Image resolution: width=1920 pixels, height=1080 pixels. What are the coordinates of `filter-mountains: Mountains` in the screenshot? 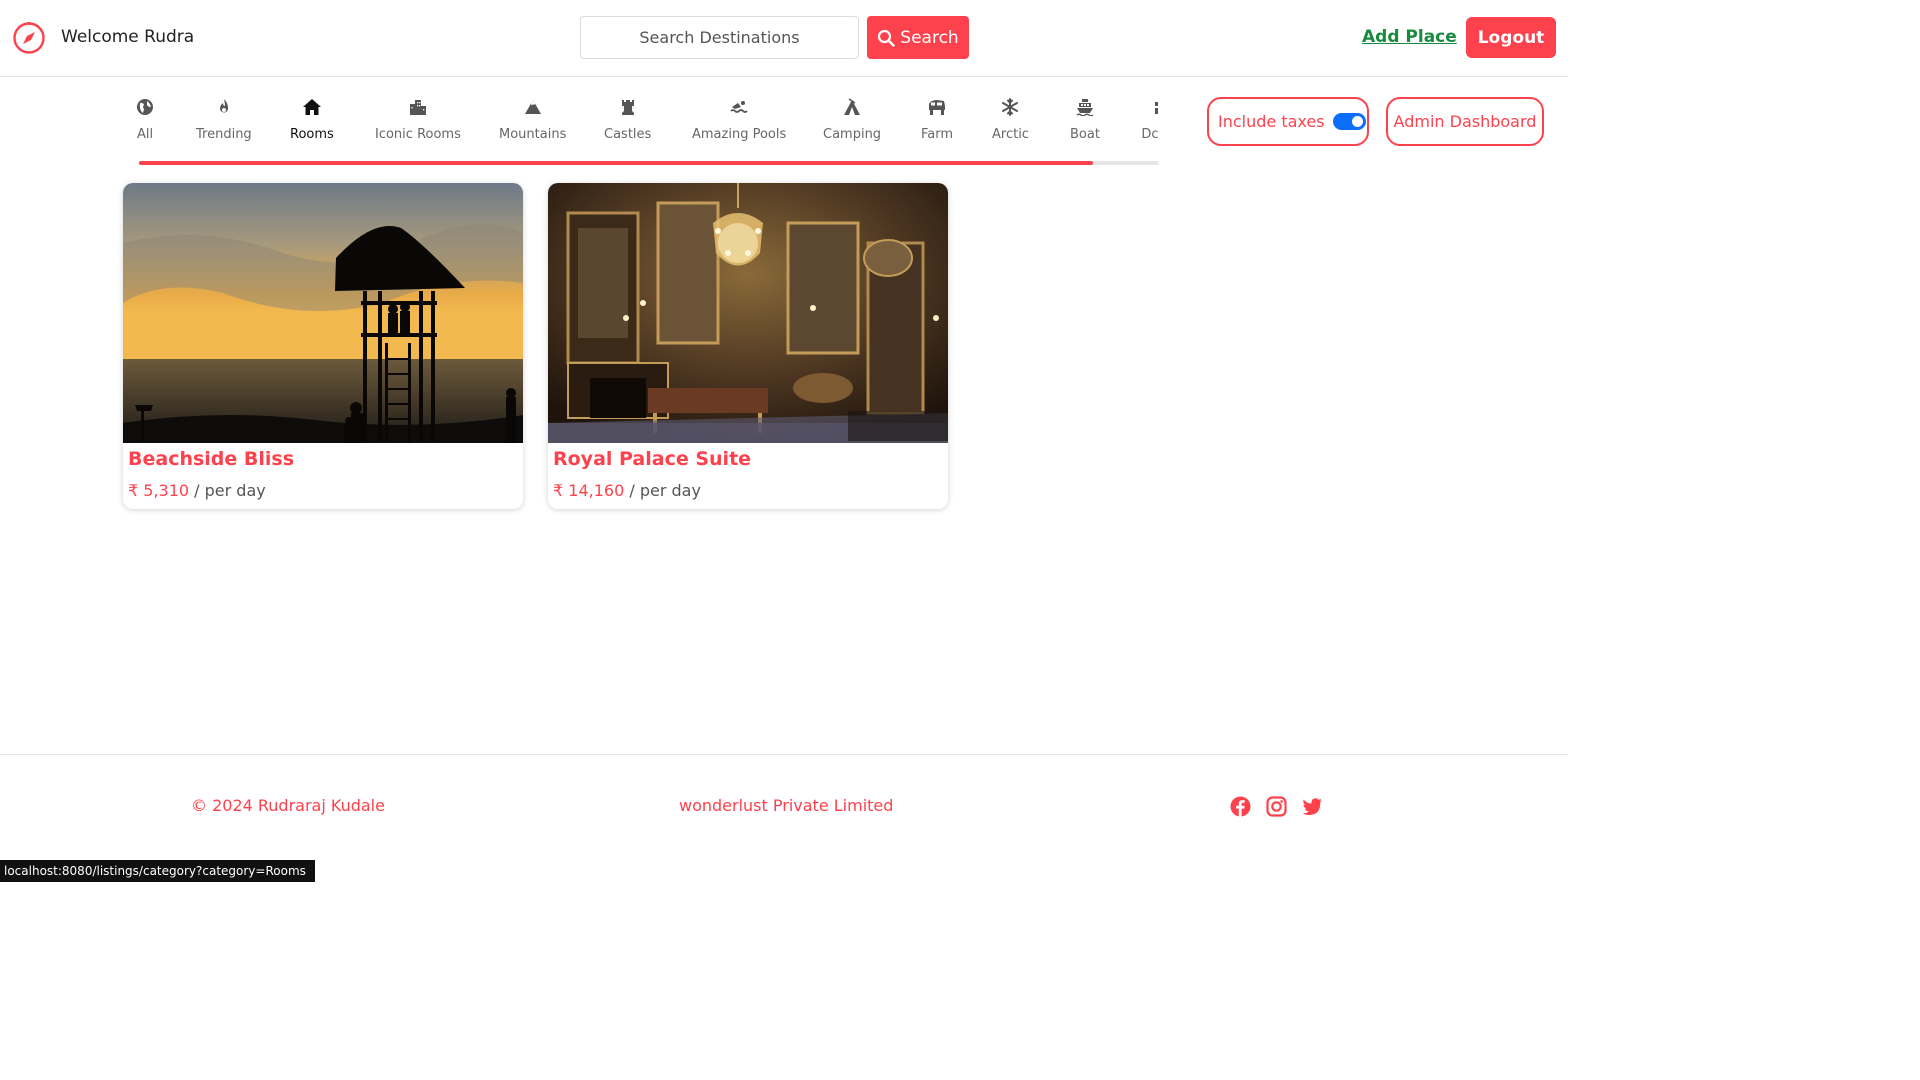 It's located at (532, 120).